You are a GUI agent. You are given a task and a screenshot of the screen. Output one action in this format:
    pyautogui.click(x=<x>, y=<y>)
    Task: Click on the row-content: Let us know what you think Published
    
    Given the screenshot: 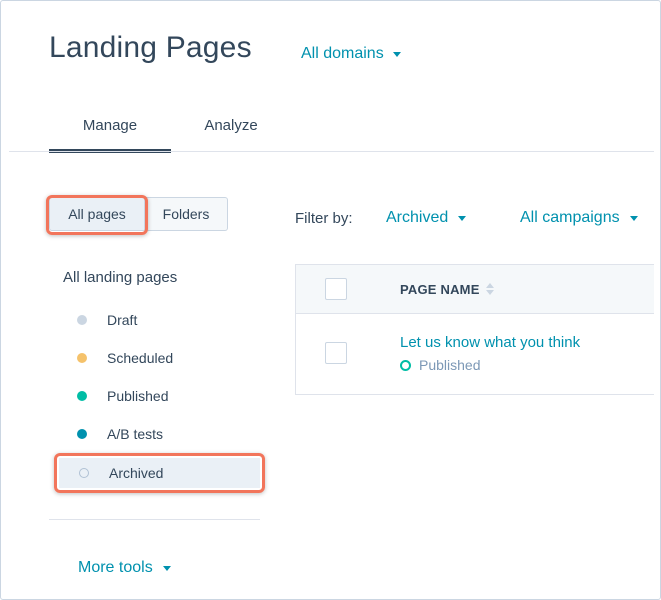 What is the action you would take?
    pyautogui.click(x=490, y=353)
    